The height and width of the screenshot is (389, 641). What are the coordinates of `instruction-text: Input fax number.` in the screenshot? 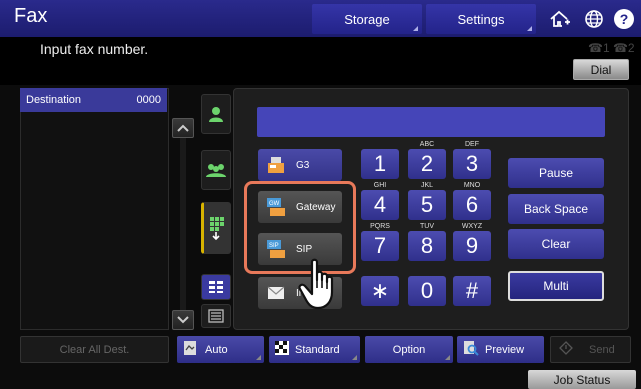 It's located at (94, 49).